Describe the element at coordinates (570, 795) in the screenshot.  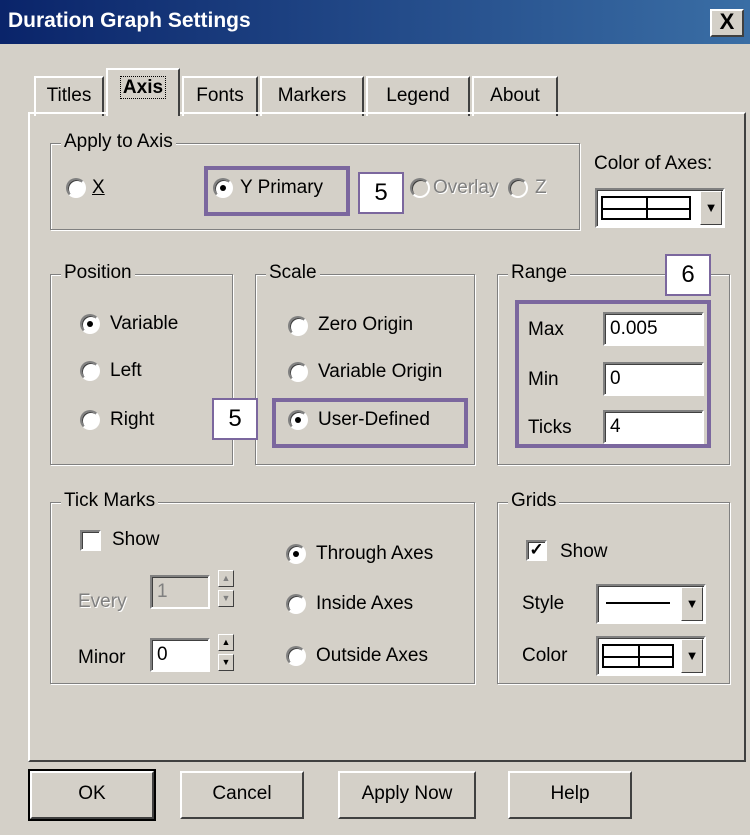
I see `help-button: Help` at that location.